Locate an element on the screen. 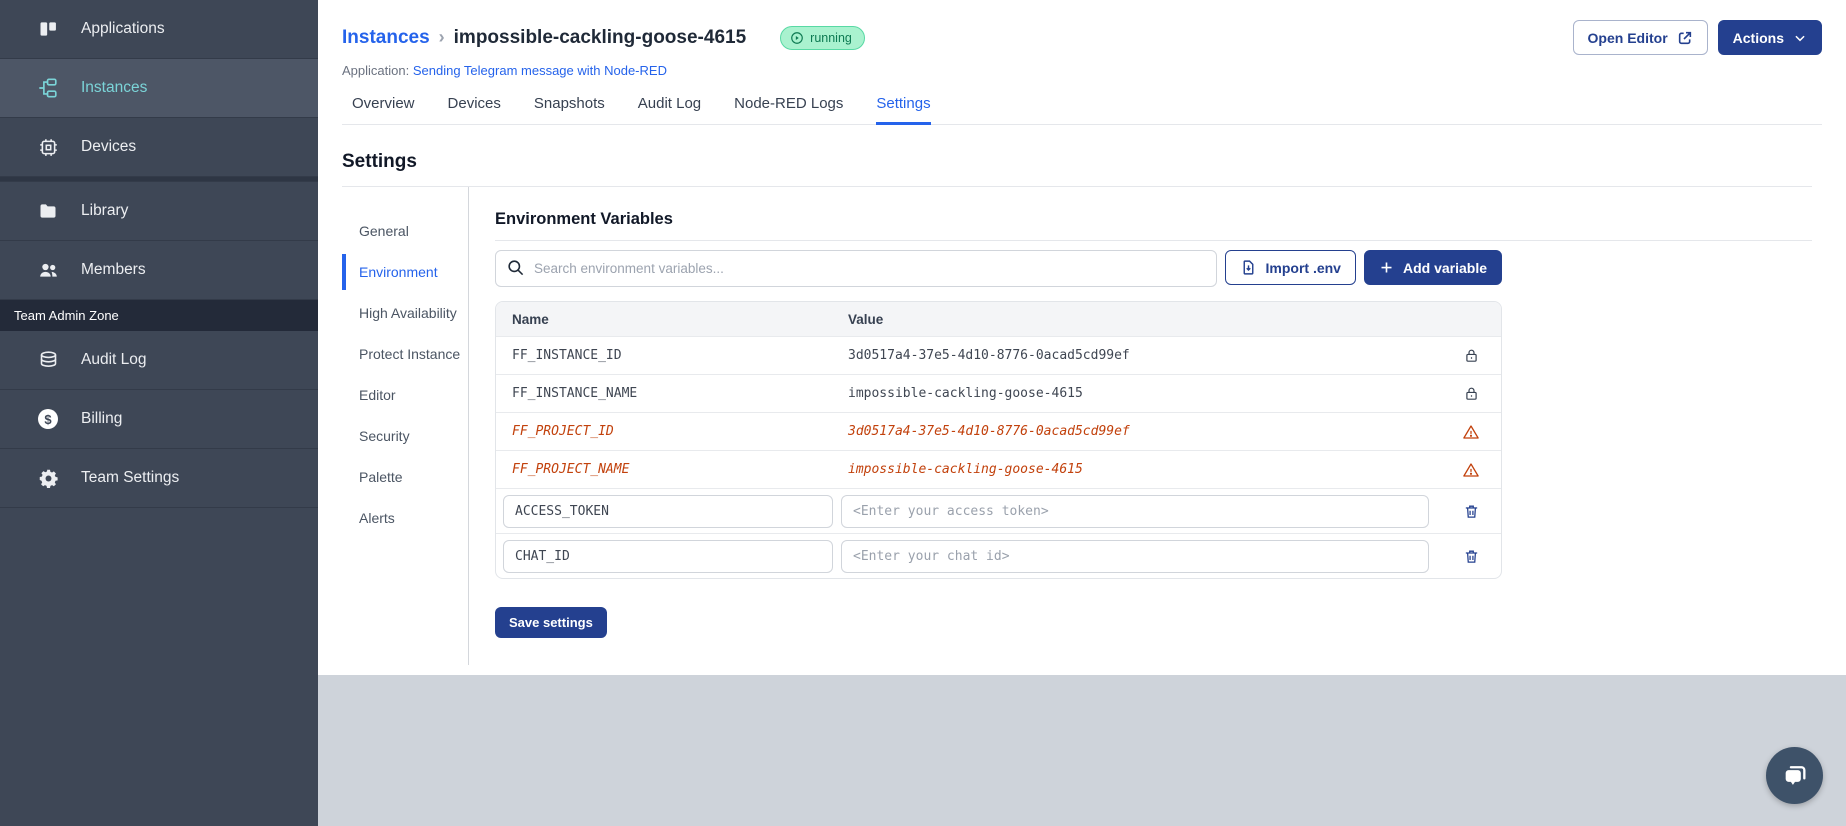 Image resolution: width=1846 pixels, height=826 pixels. chat-bubbles-icon is located at coordinates (1795, 775).